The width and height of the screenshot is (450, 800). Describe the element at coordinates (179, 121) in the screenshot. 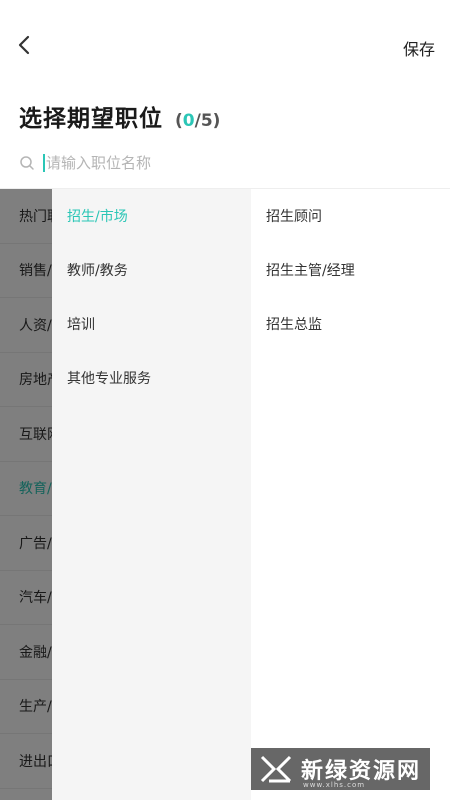

I see `count-prefix: (` at that location.